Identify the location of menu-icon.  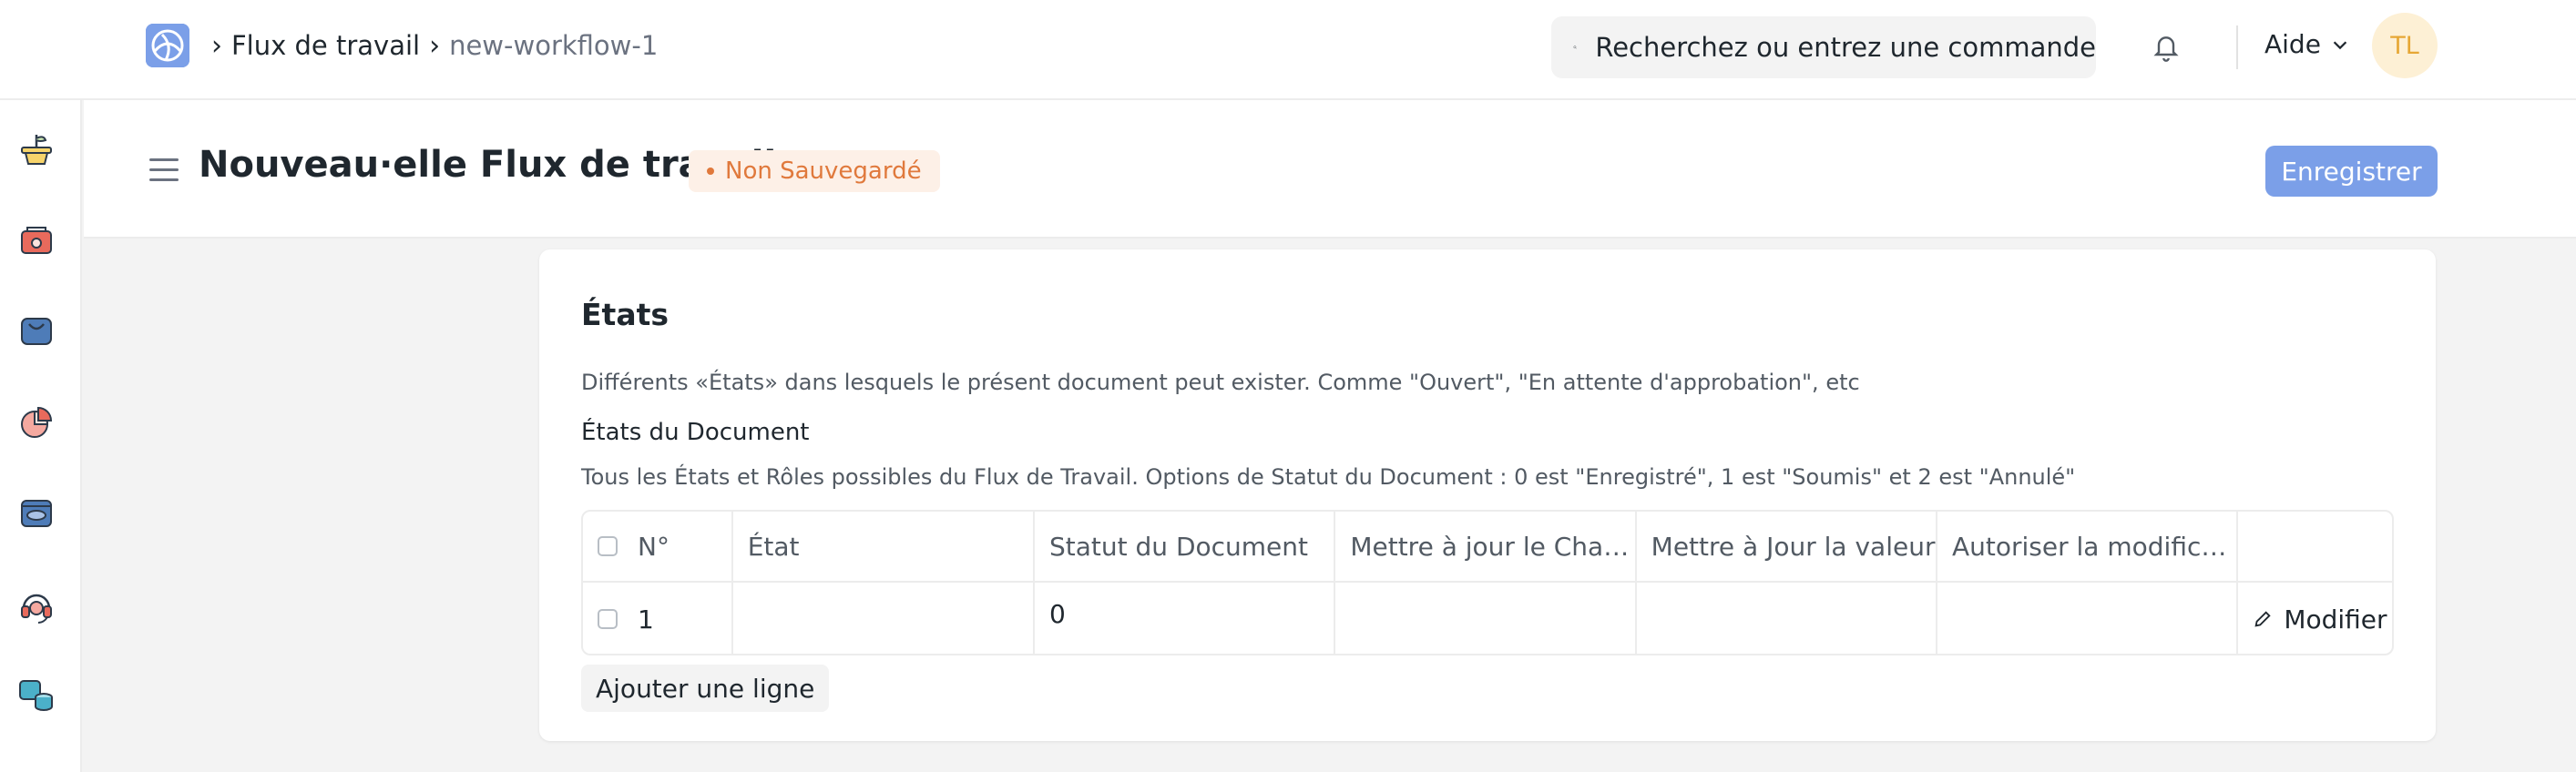
(164, 170).